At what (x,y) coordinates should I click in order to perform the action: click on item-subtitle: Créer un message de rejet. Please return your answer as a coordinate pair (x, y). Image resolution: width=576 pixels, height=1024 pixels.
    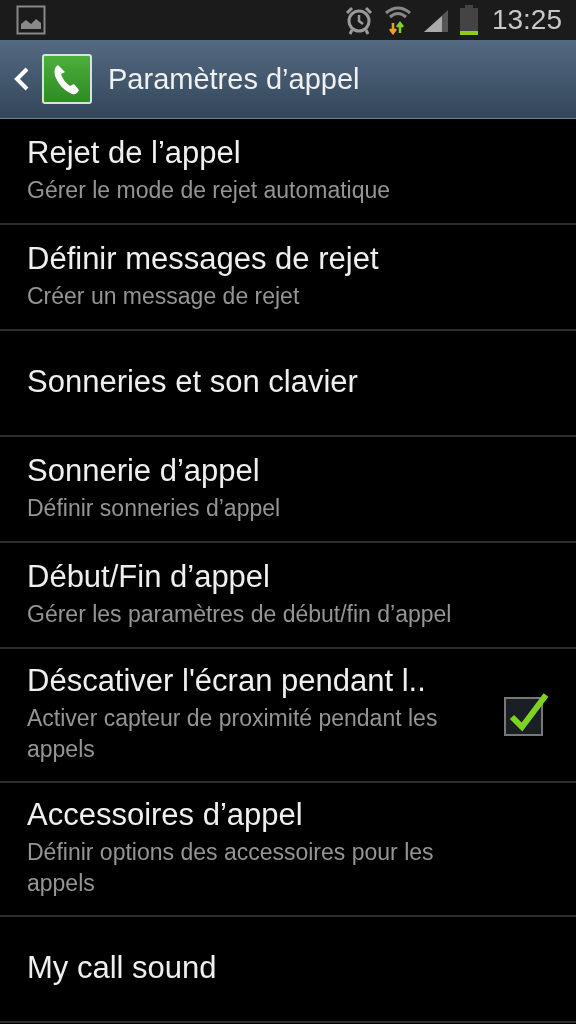
    Looking at the image, I should click on (164, 296).